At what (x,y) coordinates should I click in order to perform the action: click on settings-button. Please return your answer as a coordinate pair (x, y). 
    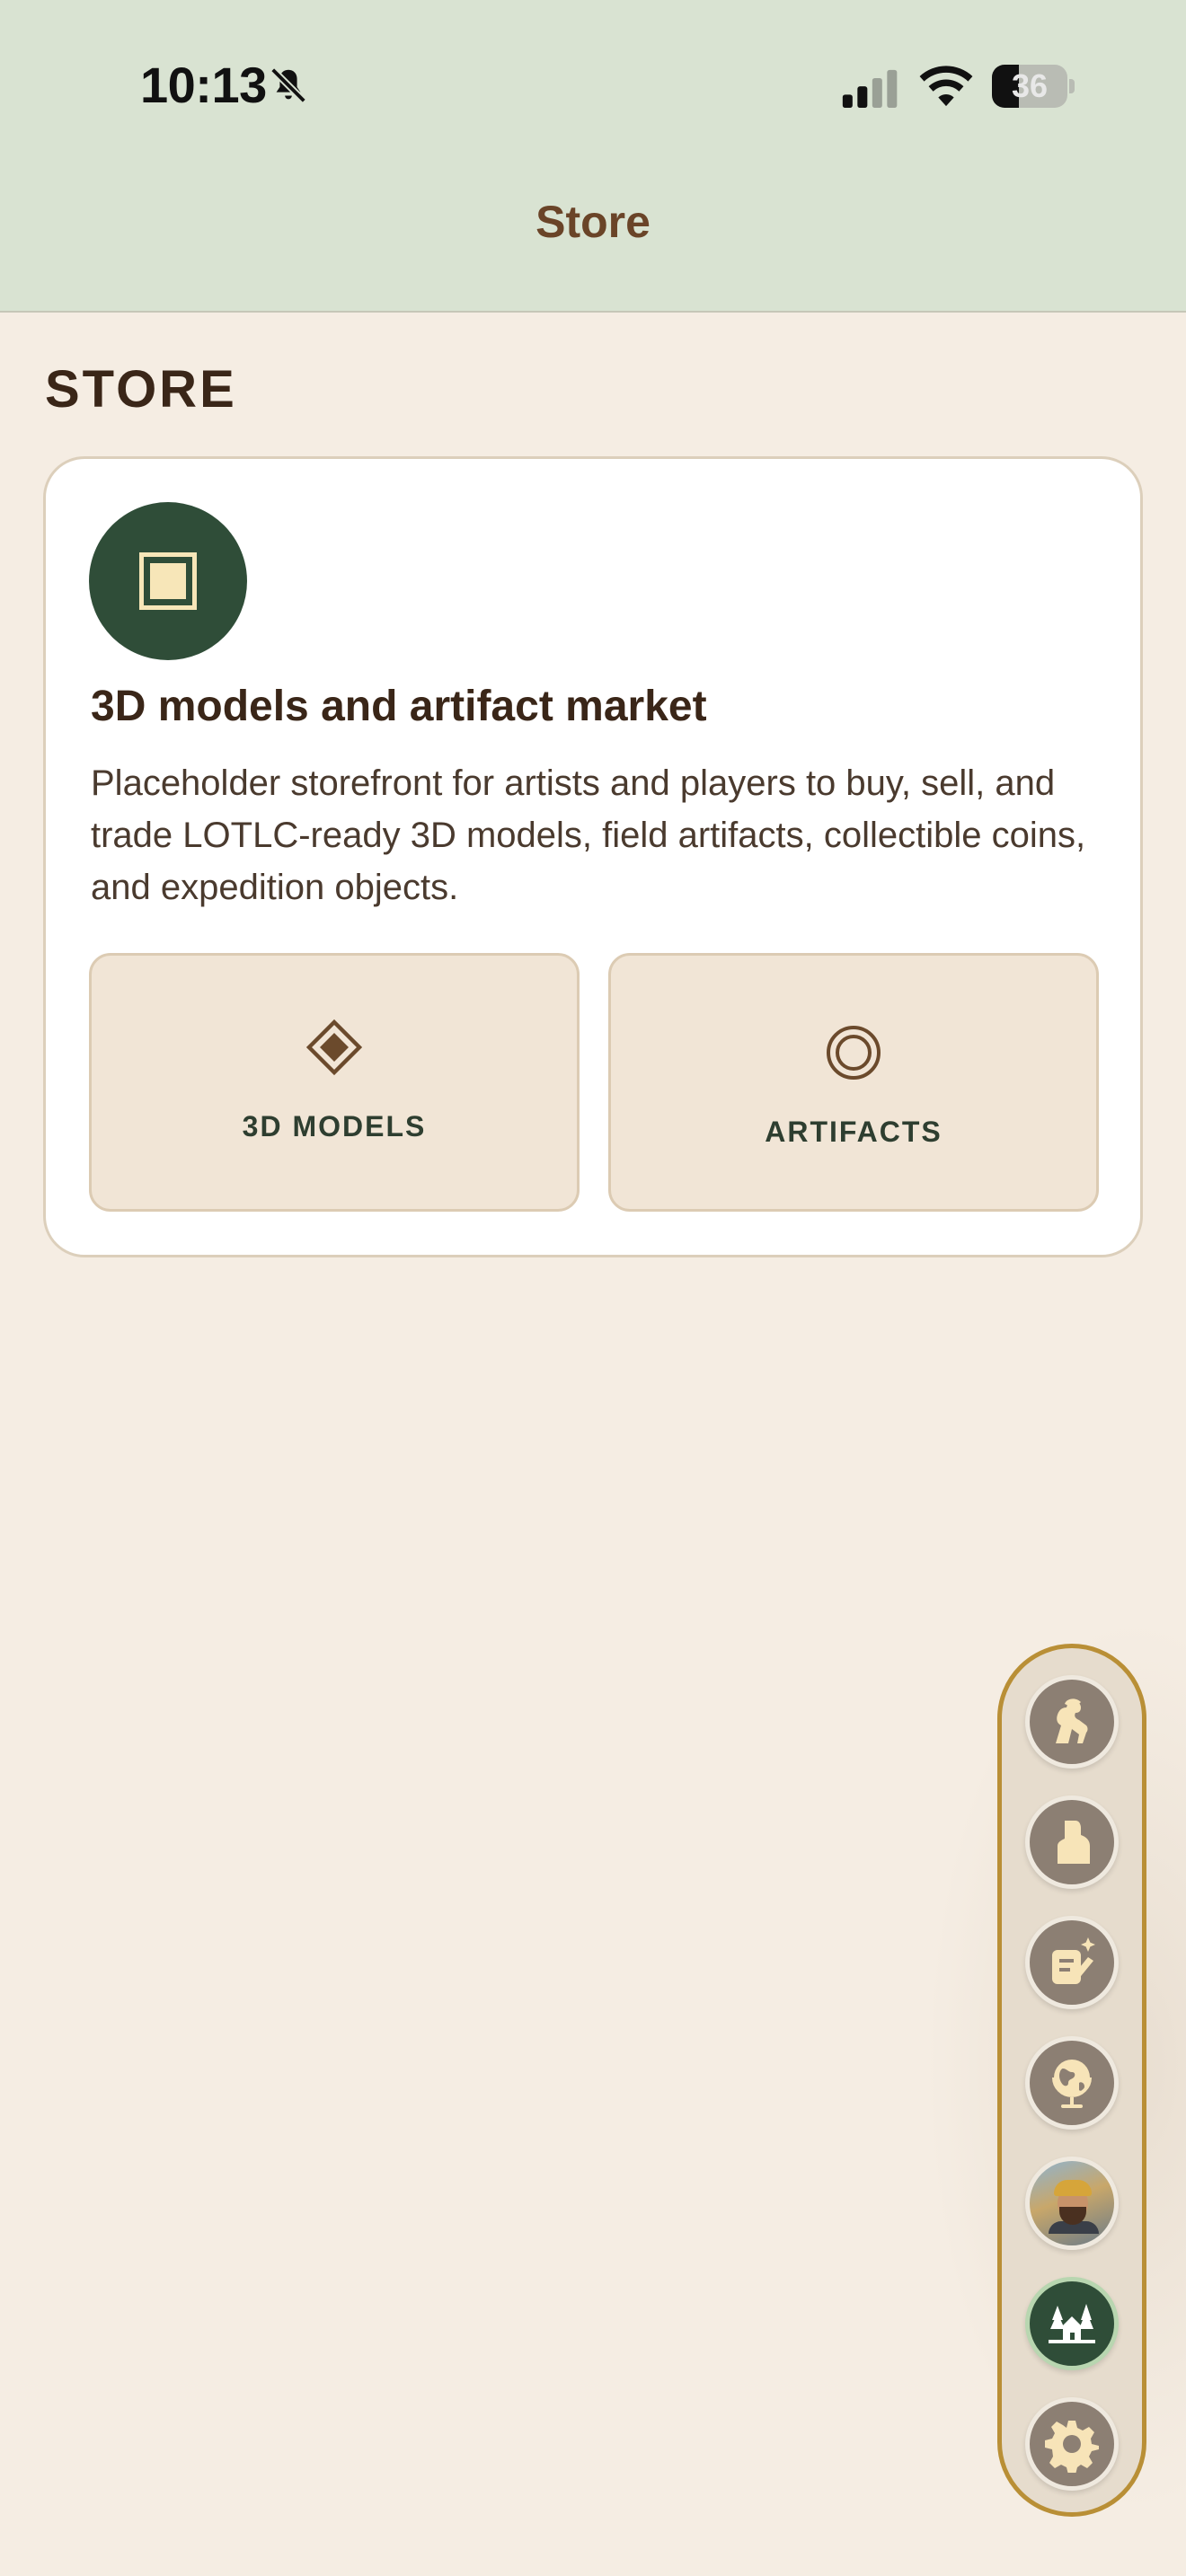
    Looking at the image, I should click on (1072, 2444).